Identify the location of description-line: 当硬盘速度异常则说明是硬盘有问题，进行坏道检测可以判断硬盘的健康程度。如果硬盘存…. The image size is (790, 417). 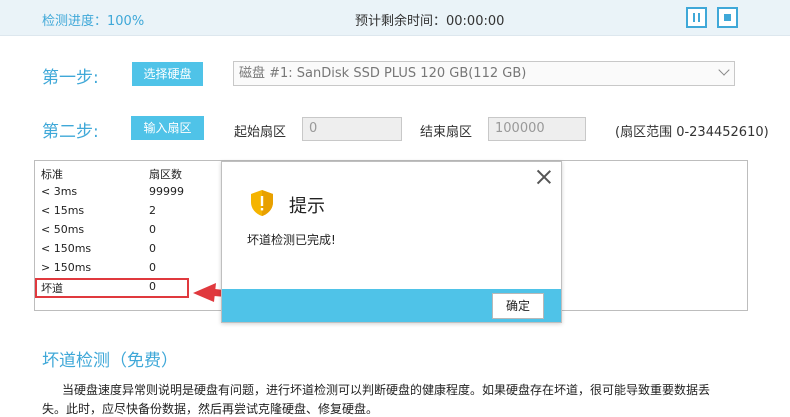
(386, 390).